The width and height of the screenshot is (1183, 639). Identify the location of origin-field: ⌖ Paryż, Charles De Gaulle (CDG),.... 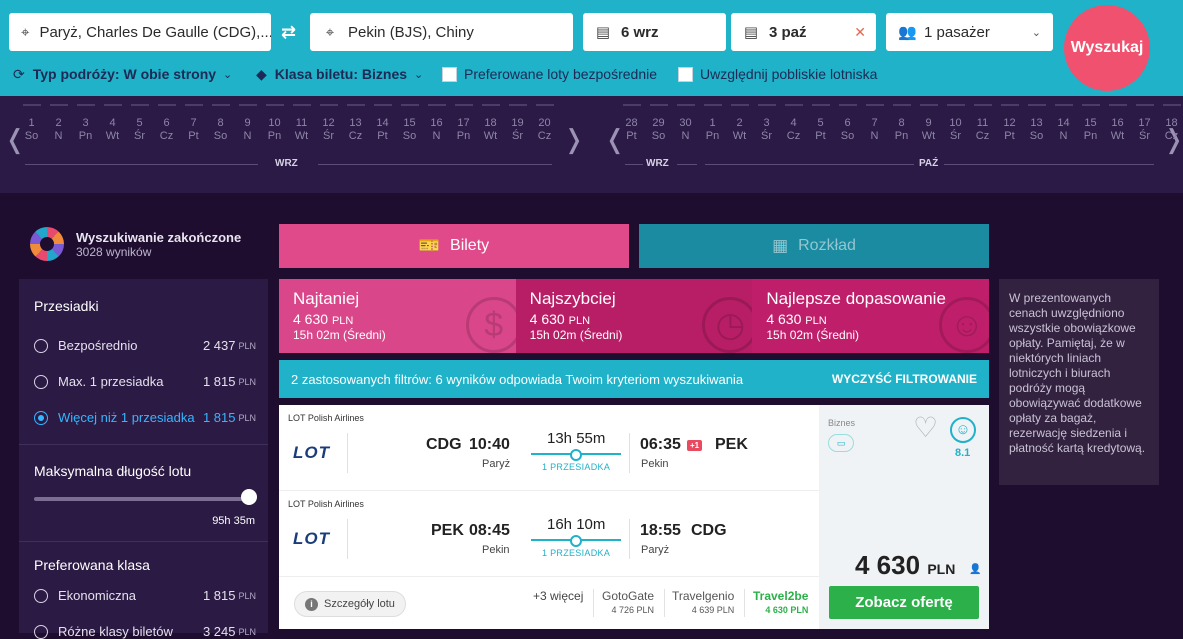
(140, 32).